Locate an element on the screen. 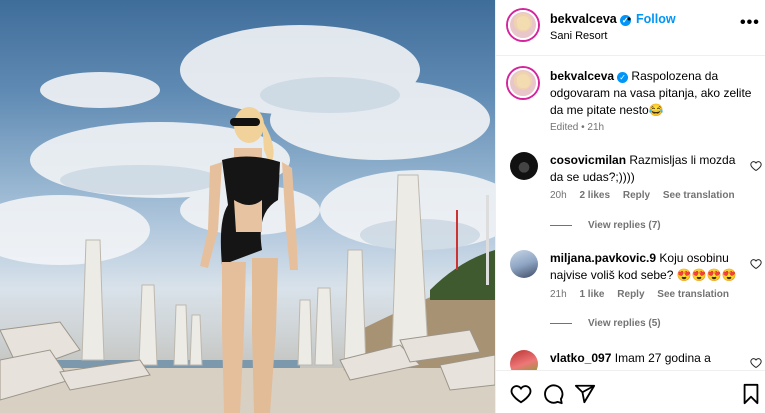 The image size is (765, 413). comment-meta: 21h 1 like Reply See translation is located at coordinates (644, 294).